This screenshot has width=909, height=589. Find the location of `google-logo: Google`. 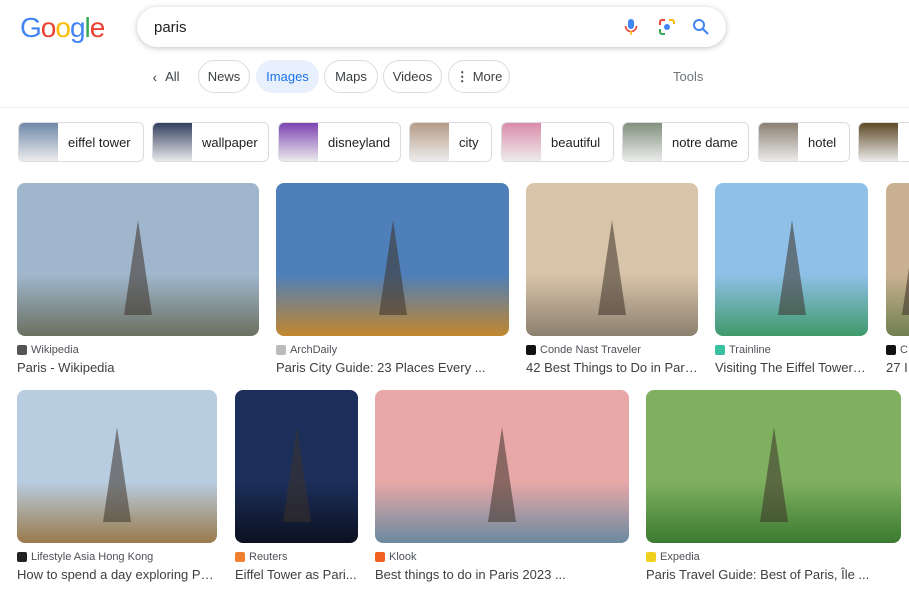

google-logo: Google is located at coordinates (62, 28).